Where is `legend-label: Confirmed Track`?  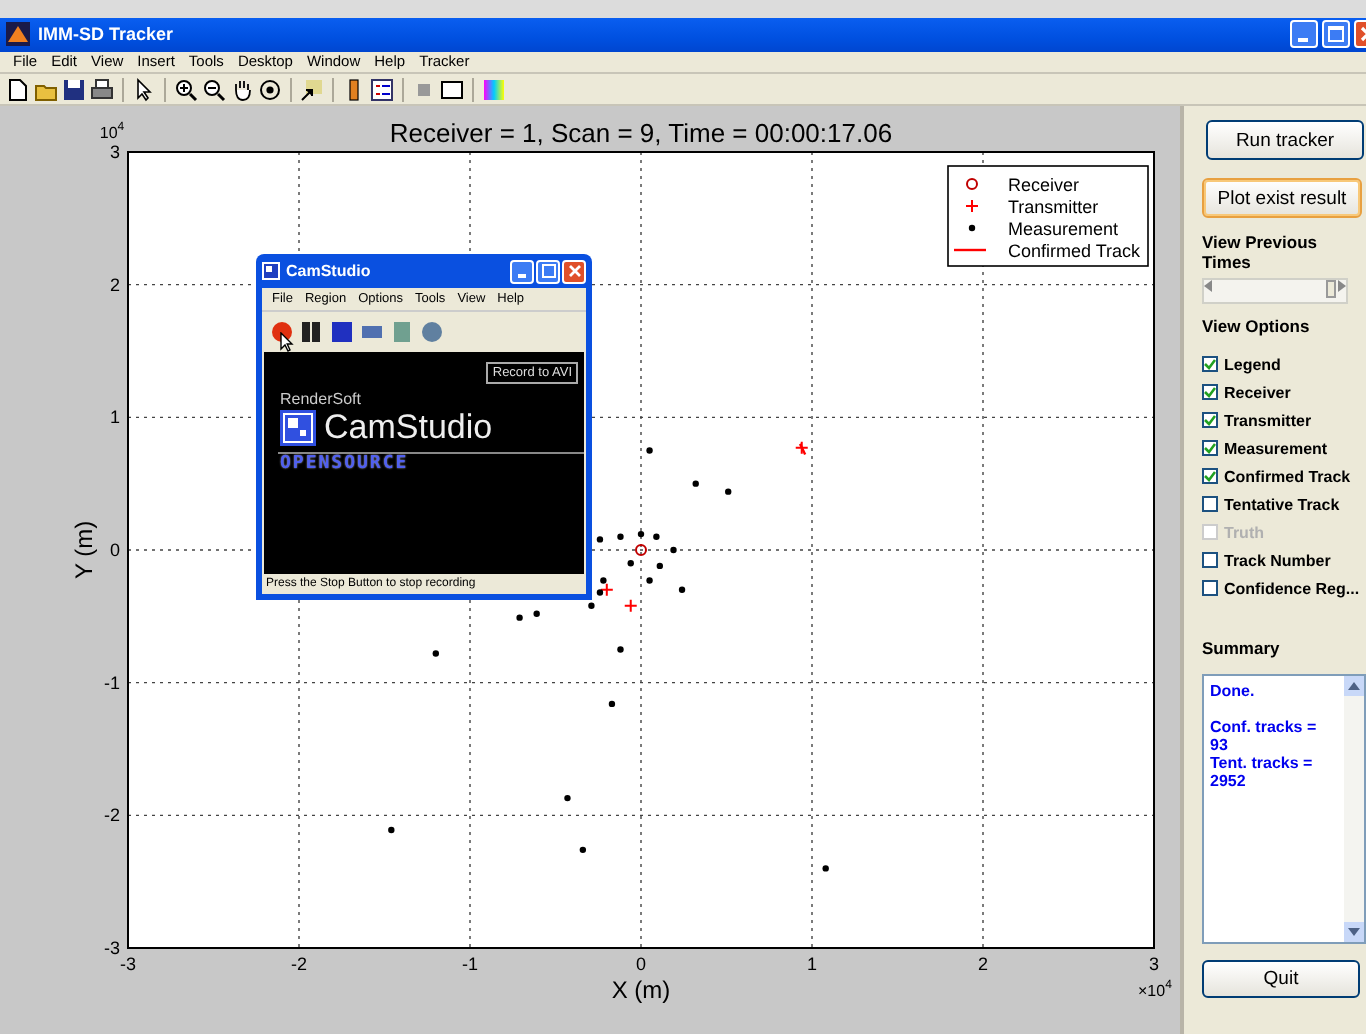
legend-label: Confirmed Track is located at coordinates (1074, 251).